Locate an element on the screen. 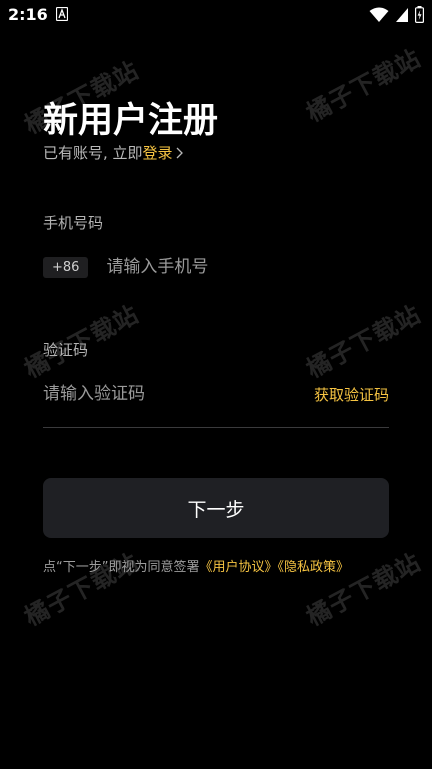 The width and height of the screenshot is (432, 769). login-link: 登录 is located at coordinates (163, 152).